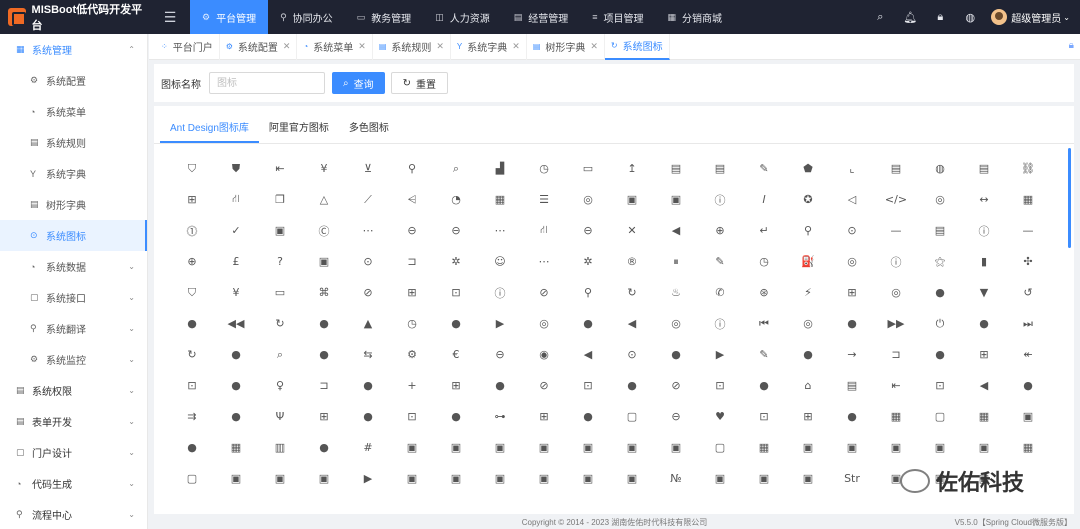  What do you see at coordinates (544, 199) in the screenshot?
I see `icon-cell: ☰` at bounding box center [544, 199].